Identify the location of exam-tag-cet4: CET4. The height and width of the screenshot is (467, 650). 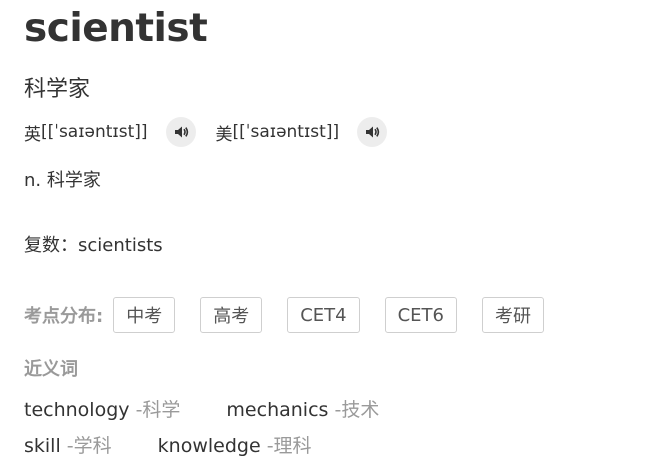
(323, 315).